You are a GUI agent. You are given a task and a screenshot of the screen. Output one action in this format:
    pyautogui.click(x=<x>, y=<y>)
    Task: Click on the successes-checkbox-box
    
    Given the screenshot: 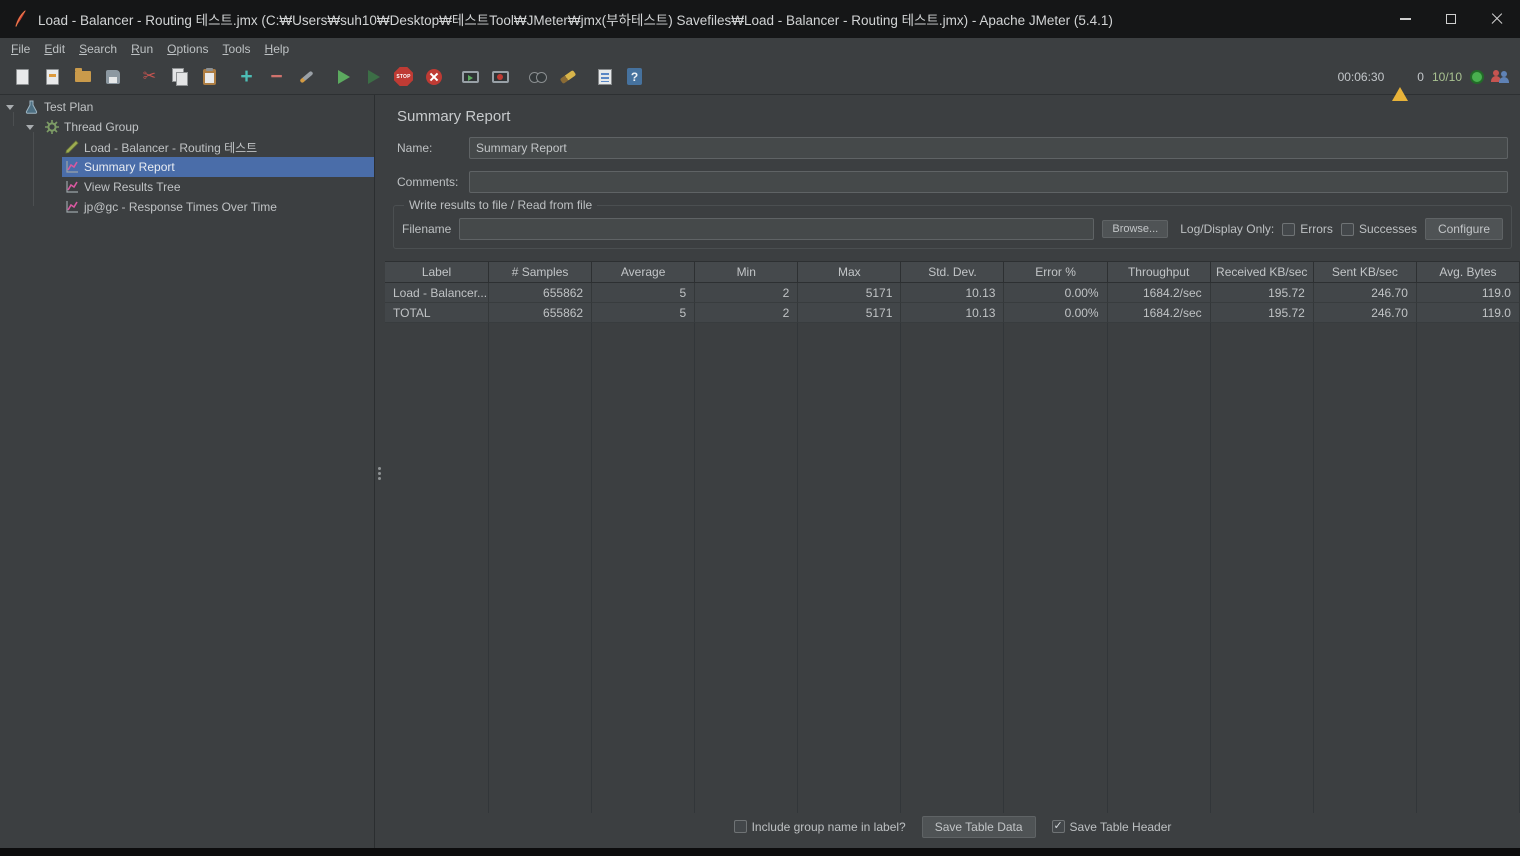 What is the action you would take?
    pyautogui.click(x=1347, y=229)
    